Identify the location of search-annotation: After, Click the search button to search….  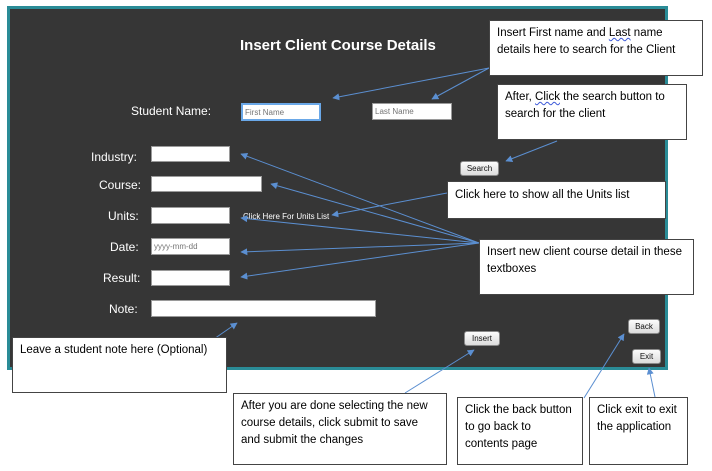
(592, 112).